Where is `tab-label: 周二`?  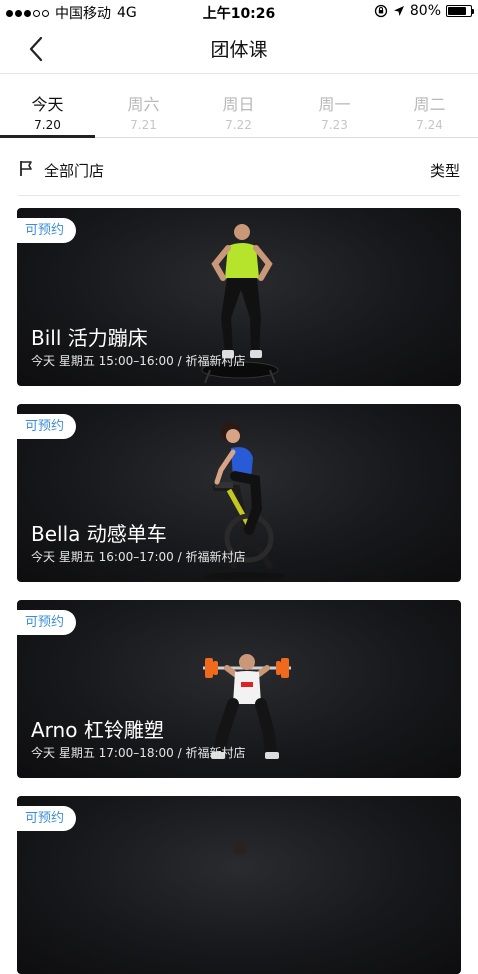
tab-label: 周二 is located at coordinates (429, 104).